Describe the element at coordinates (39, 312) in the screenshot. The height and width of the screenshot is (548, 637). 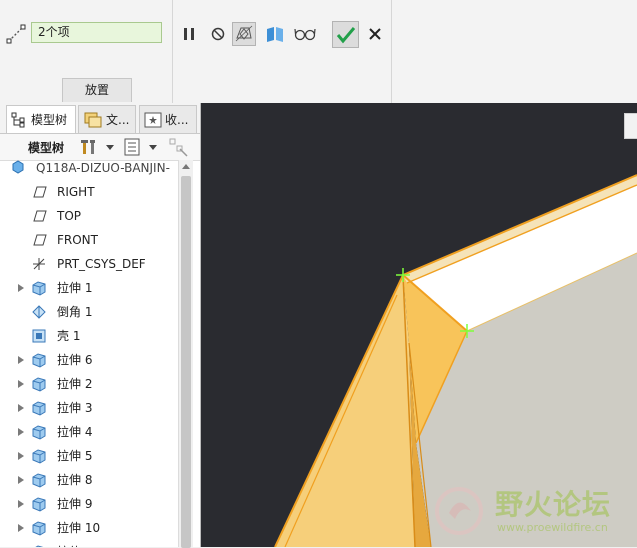
I see `chamfer-icon` at that location.